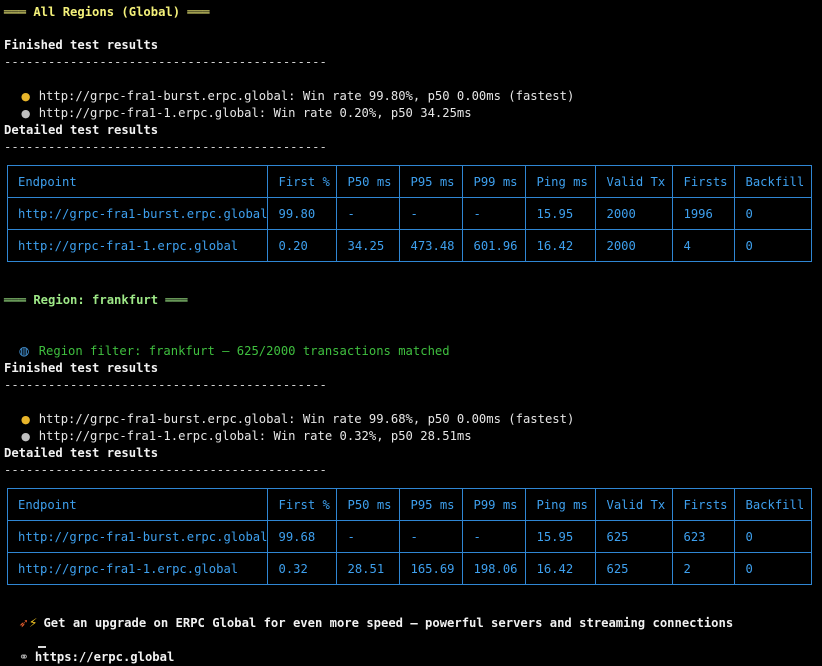  I want to click on region-section-header: ═══ Region: frankfurt ═══, so click(96, 300).